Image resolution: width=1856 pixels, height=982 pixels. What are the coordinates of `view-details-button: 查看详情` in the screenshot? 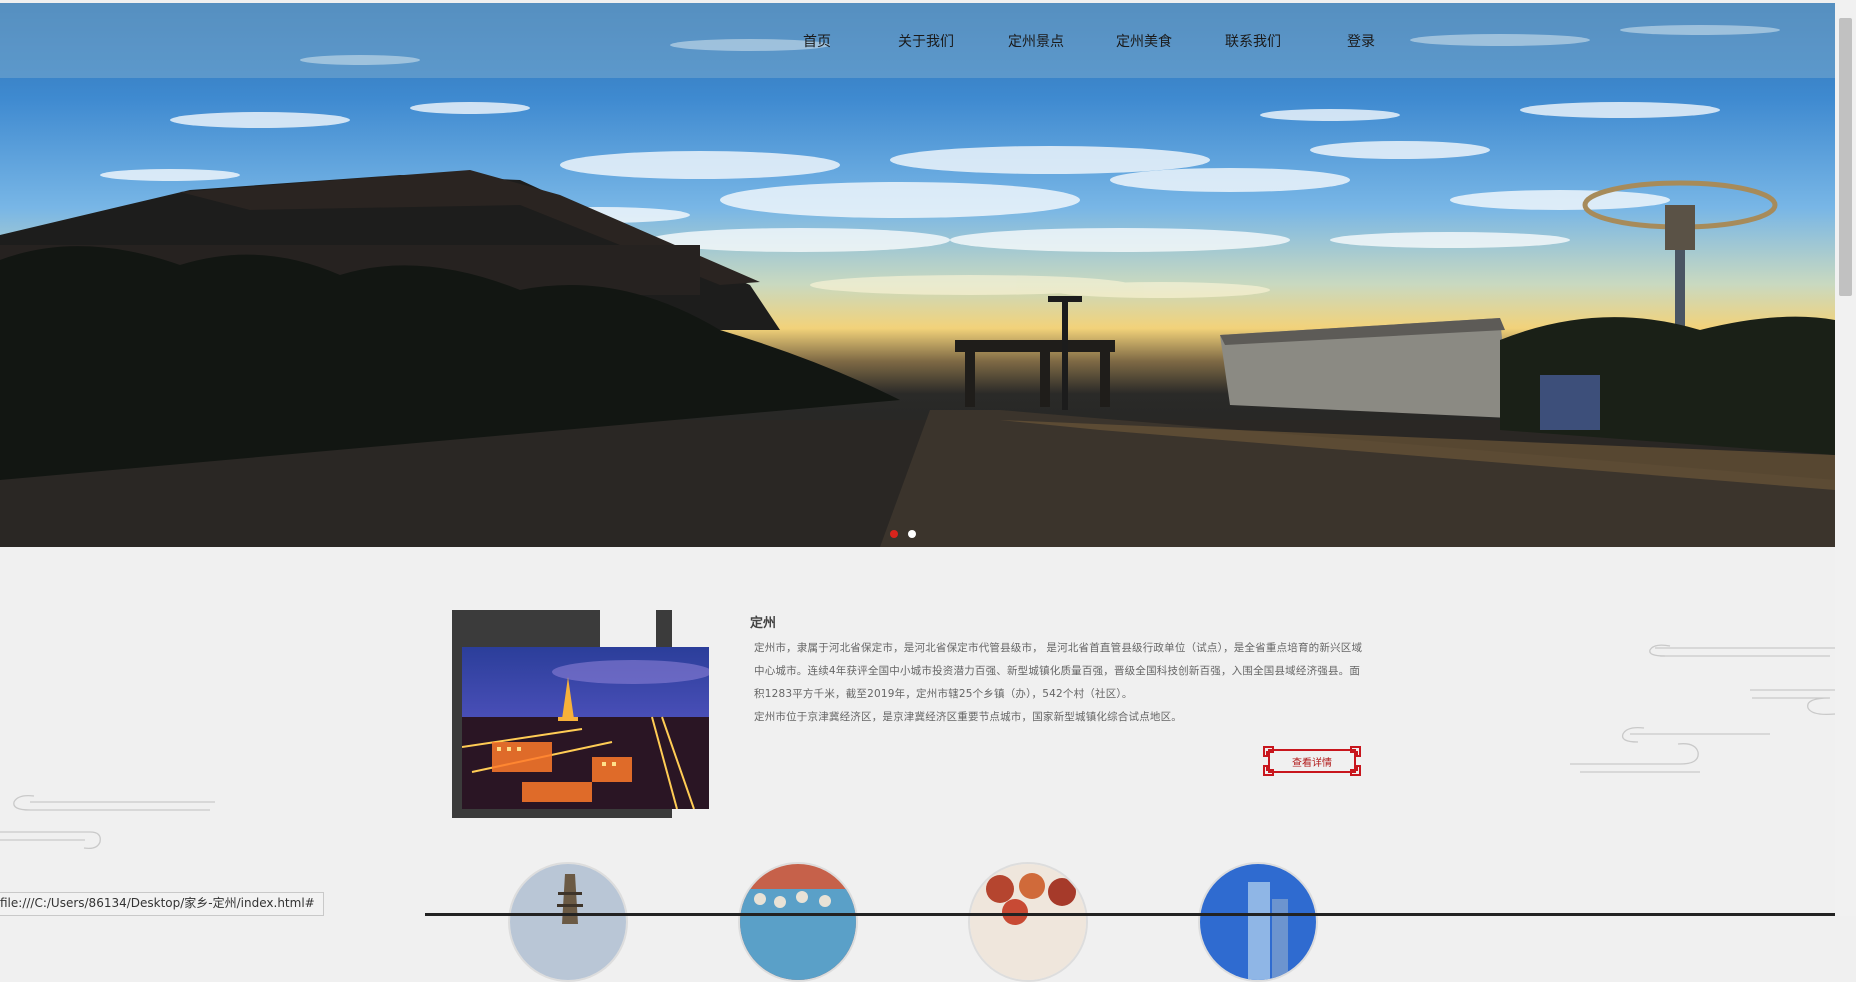 It's located at (1312, 761).